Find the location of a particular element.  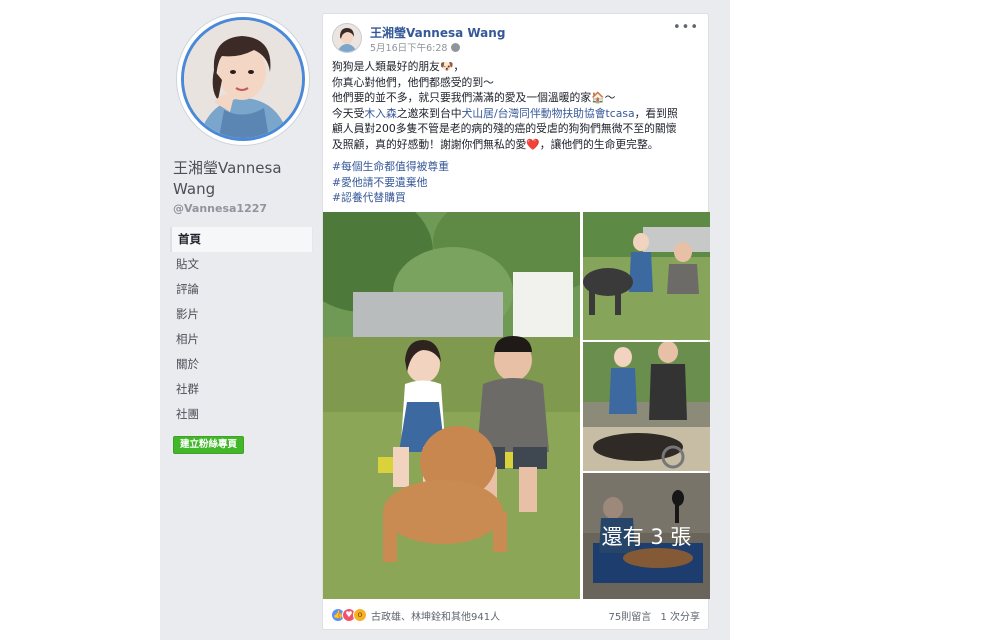

sidebar-item-videos: 影片 is located at coordinates (241, 314).